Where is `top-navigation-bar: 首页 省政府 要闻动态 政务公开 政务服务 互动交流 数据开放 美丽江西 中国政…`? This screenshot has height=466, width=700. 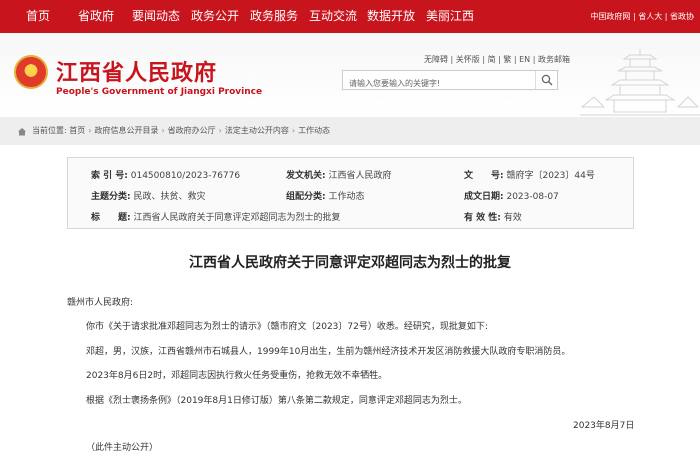 top-navigation-bar: 首页 省政府 要闻动态 政务公开 政务服务 互动交流 数据开放 美丽江西 中国政… is located at coordinates (350, 16).